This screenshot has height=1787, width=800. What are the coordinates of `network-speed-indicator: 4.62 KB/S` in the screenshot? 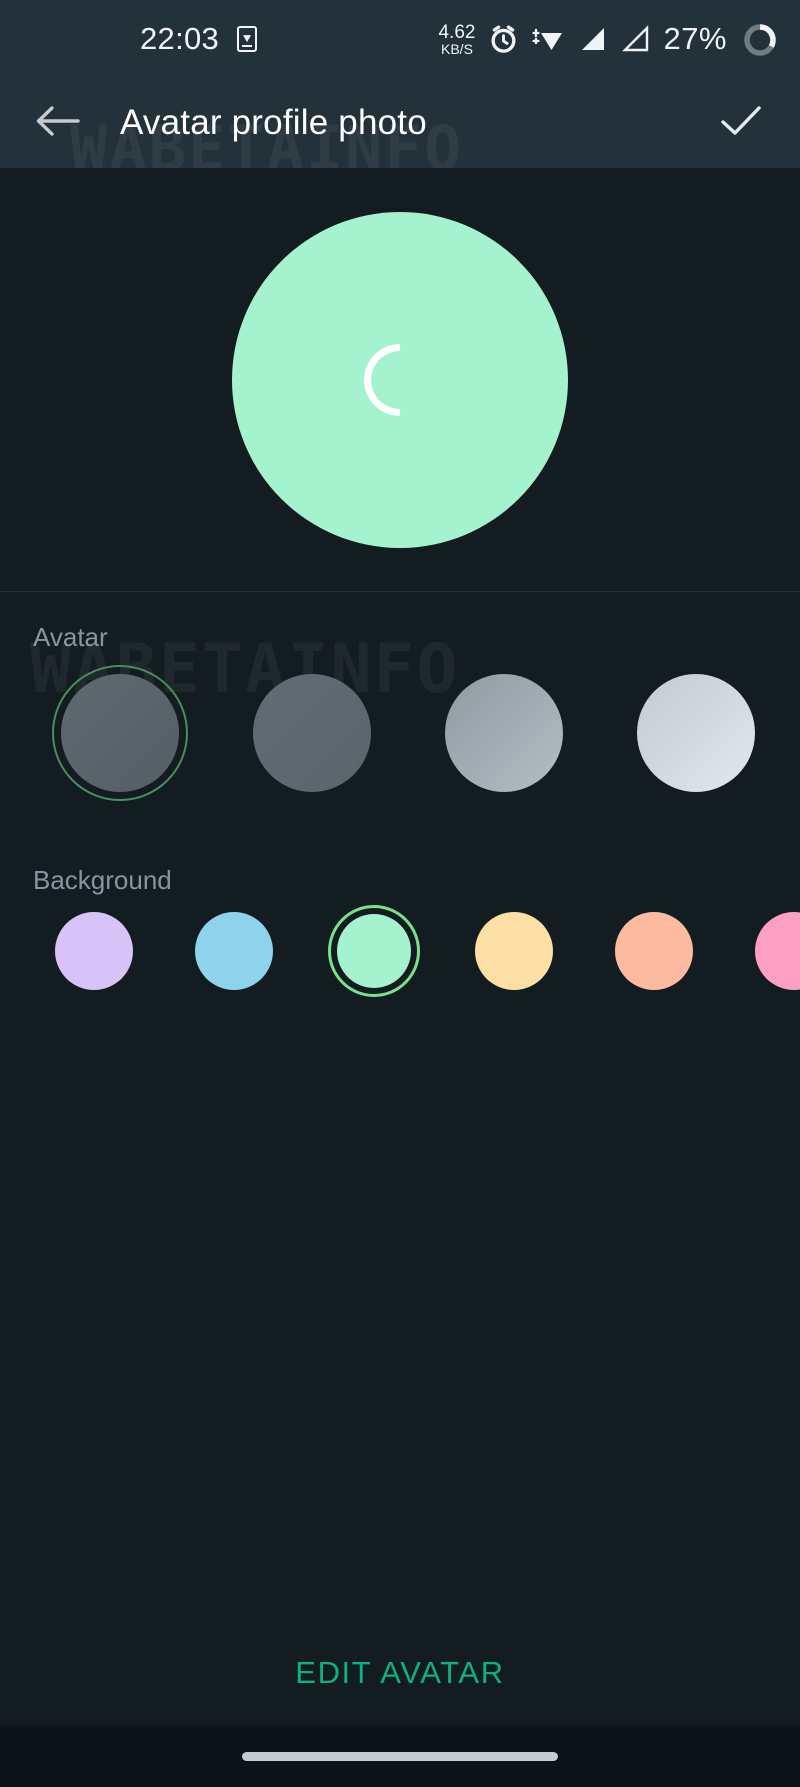 It's located at (456, 39).